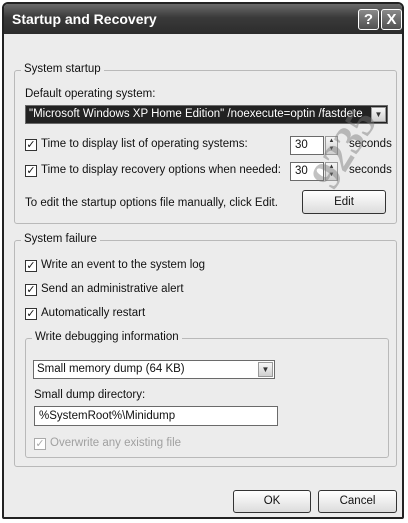 The width and height of the screenshot is (408, 523). What do you see at coordinates (62, 69) in the screenshot?
I see `system-startup-group-label: System startup` at bounding box center [62, 69].